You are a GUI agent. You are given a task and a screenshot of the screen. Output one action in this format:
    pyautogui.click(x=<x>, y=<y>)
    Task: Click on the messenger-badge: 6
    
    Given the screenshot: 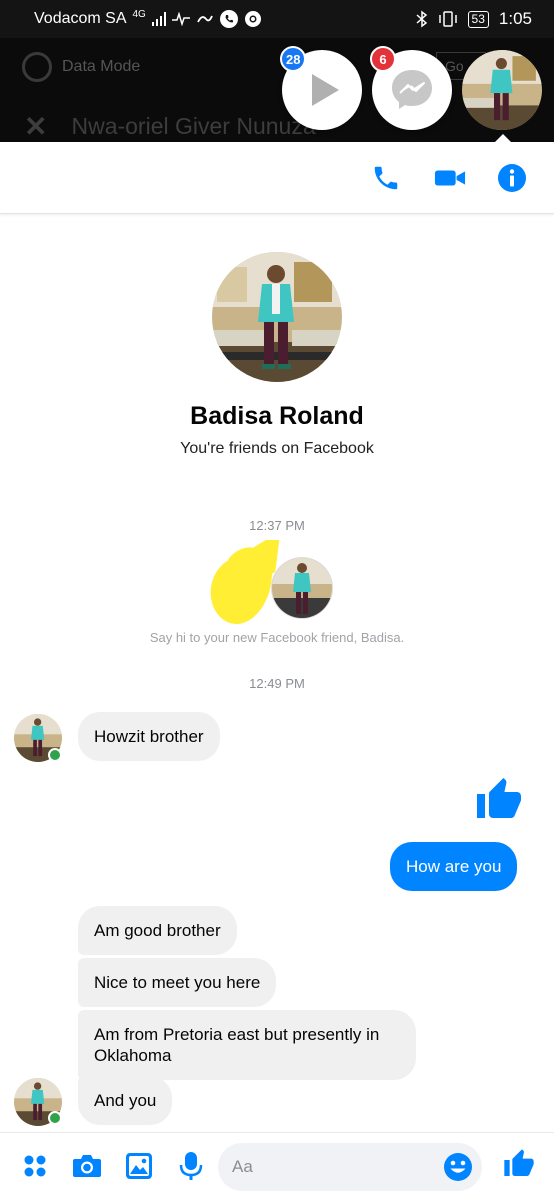 What is the action you would take?
    pyautogui.click(x=383, y=59)
    